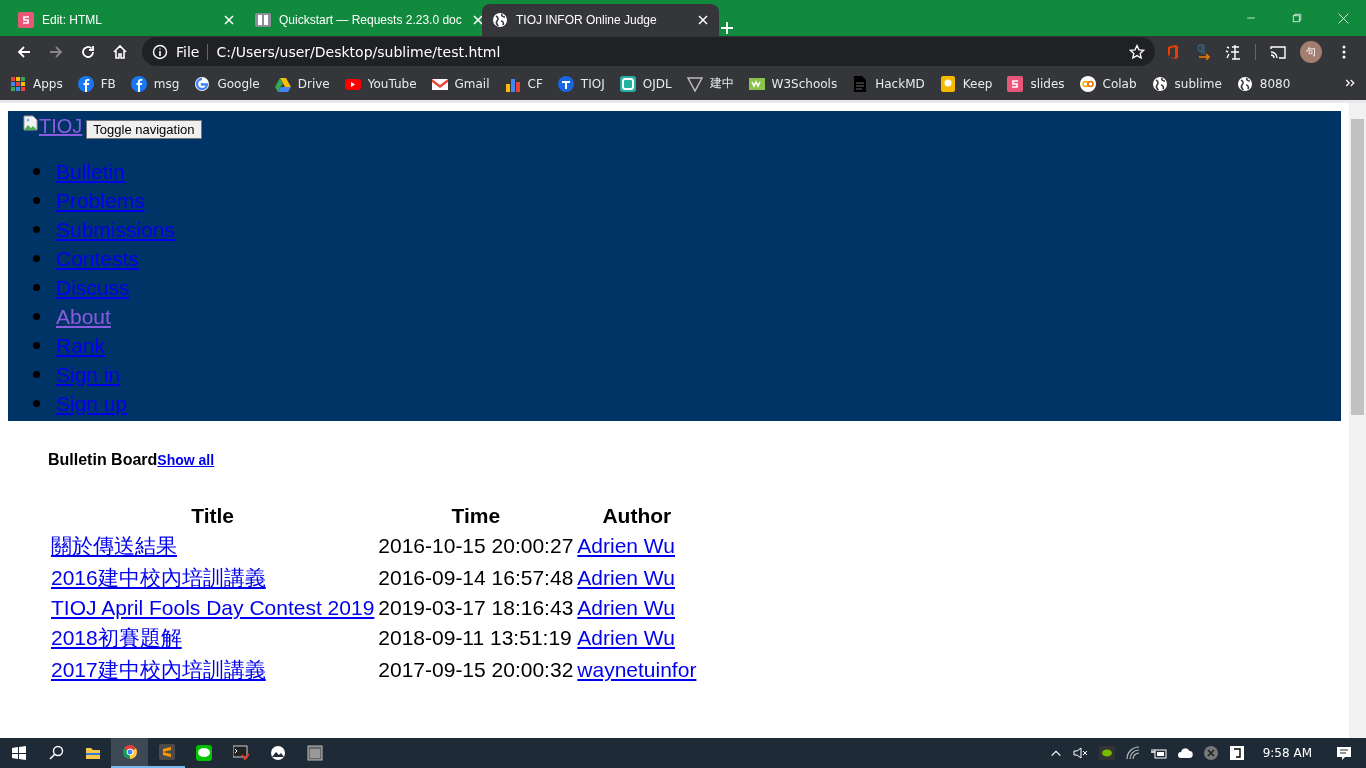  Describe the element at coordinates (1036, 83) in the screenshot. I see `bookmark: slides` at that location.